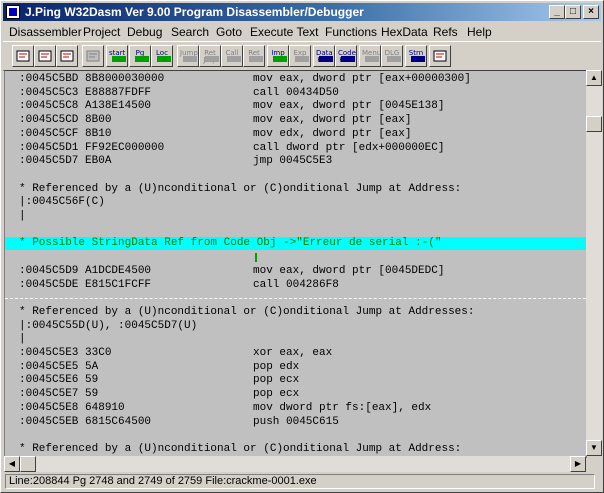 Image resolution: width=604 pixels, height=493 pixels. I want to click on return-from-jump-button: Ret Jmp, so click(210, 56).